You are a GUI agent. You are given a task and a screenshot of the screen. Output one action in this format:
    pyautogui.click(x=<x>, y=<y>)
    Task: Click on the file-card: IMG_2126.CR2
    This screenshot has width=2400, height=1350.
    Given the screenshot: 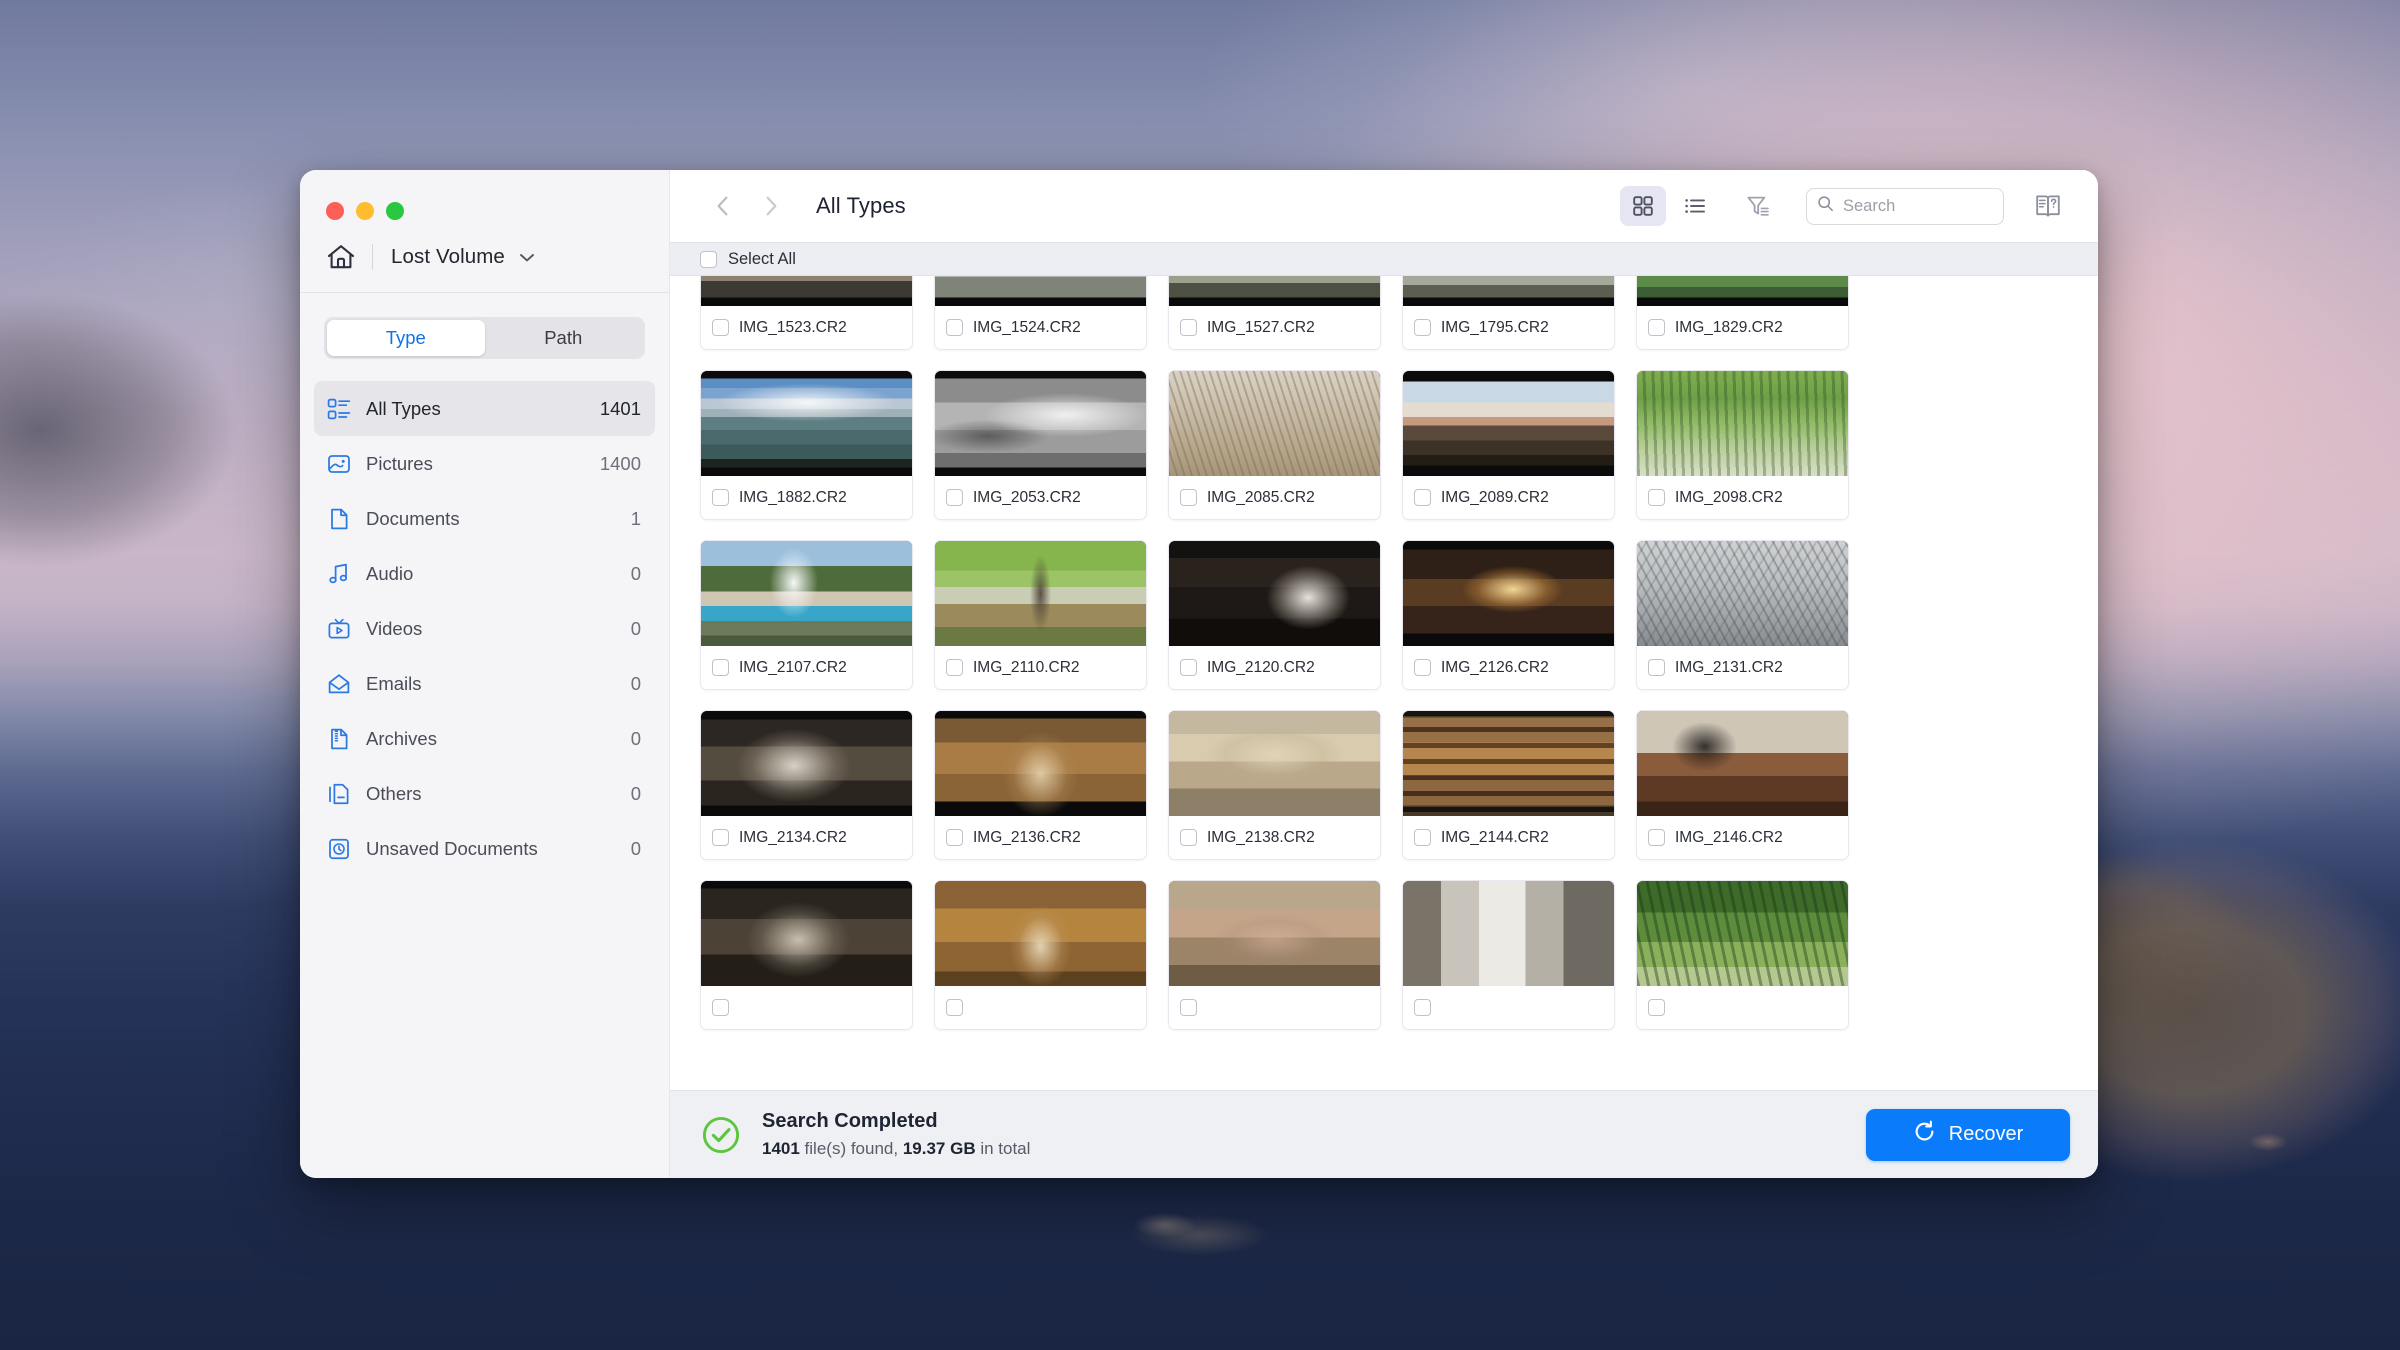 What is the action you would take?
    pyautogui.click(x=1508, y=615)
    